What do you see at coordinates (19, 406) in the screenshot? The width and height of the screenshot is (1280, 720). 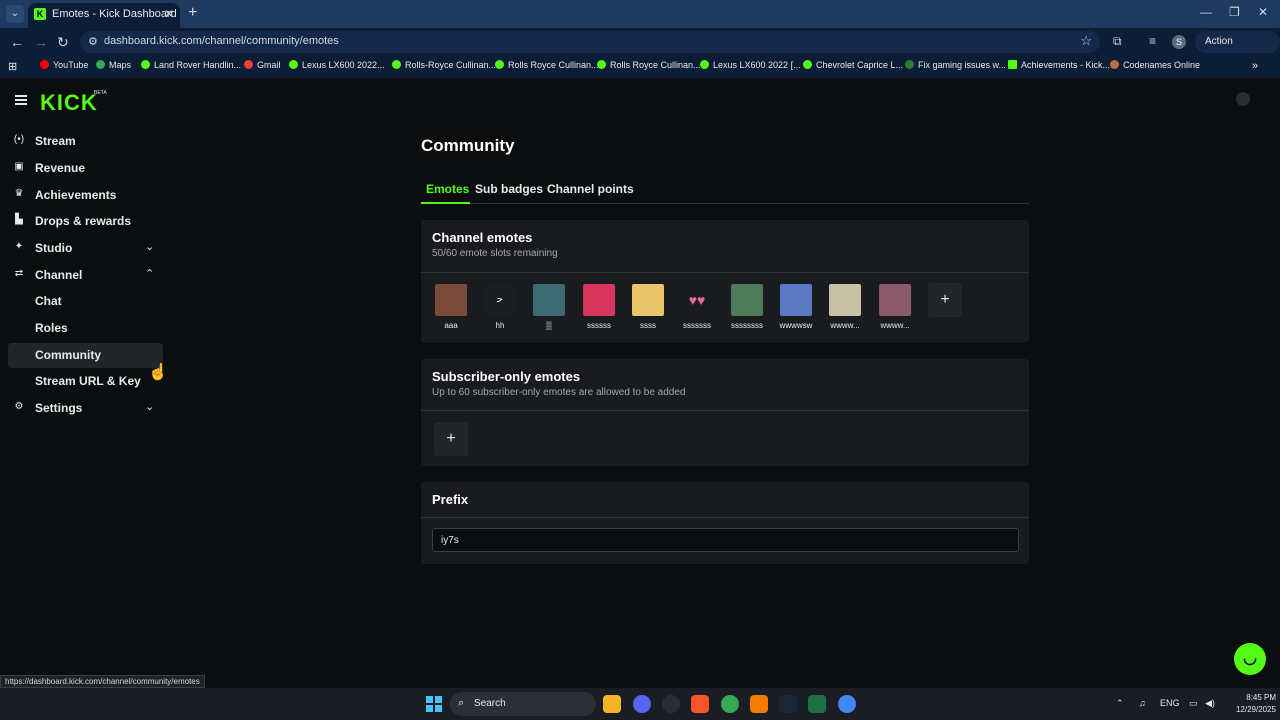 I see `gear-icon: ⚙` at bounding box center [19, 406].